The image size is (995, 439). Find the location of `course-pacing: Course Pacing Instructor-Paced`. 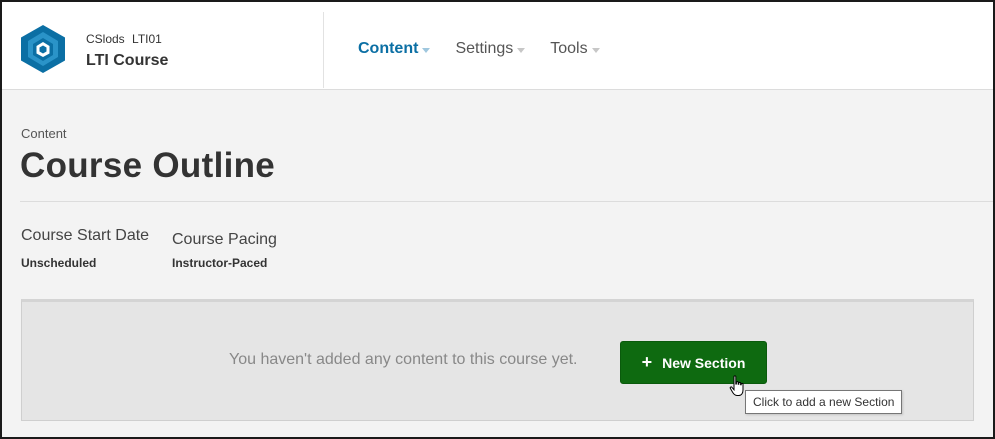

course-pacing: Course Pacing Instructor-Paced is located at coordinates (224, 248).